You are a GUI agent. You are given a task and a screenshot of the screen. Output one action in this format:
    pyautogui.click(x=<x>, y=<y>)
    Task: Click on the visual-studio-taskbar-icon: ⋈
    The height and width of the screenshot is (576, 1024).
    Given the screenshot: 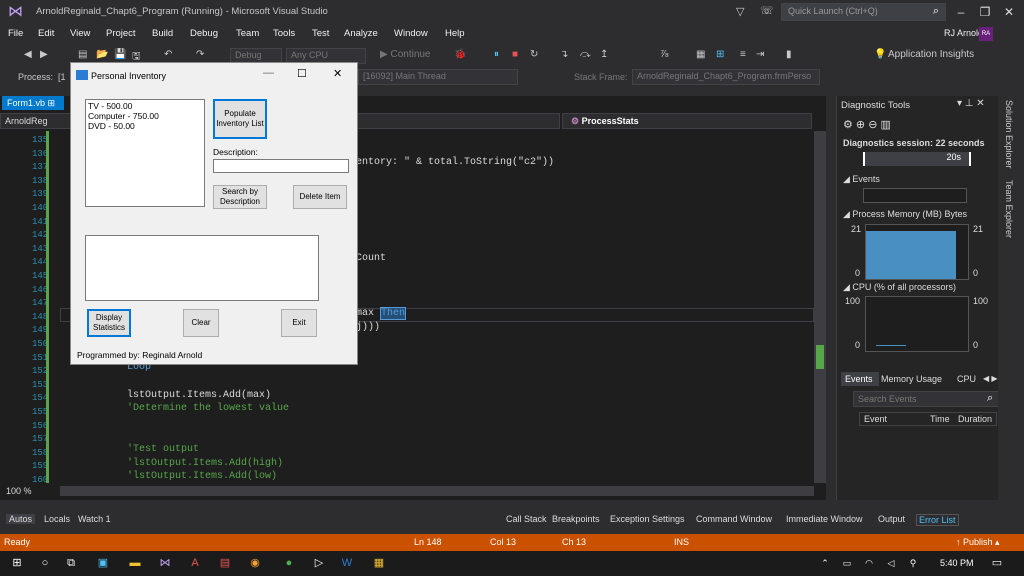 What is the action you would take?
    pyautogui.click(x=165, y=563)
    